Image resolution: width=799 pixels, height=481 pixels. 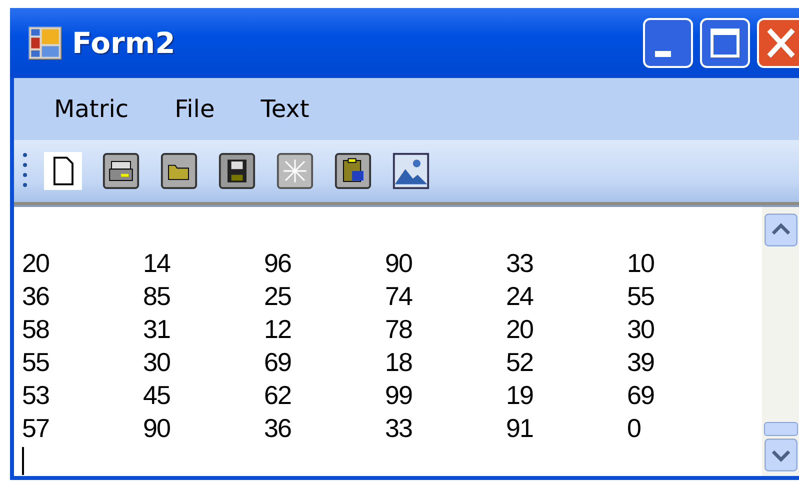 What do you see at coordinates (295, 171) in the screenshot?
I see `sparkle-icon` at bounding box center [295, 171].